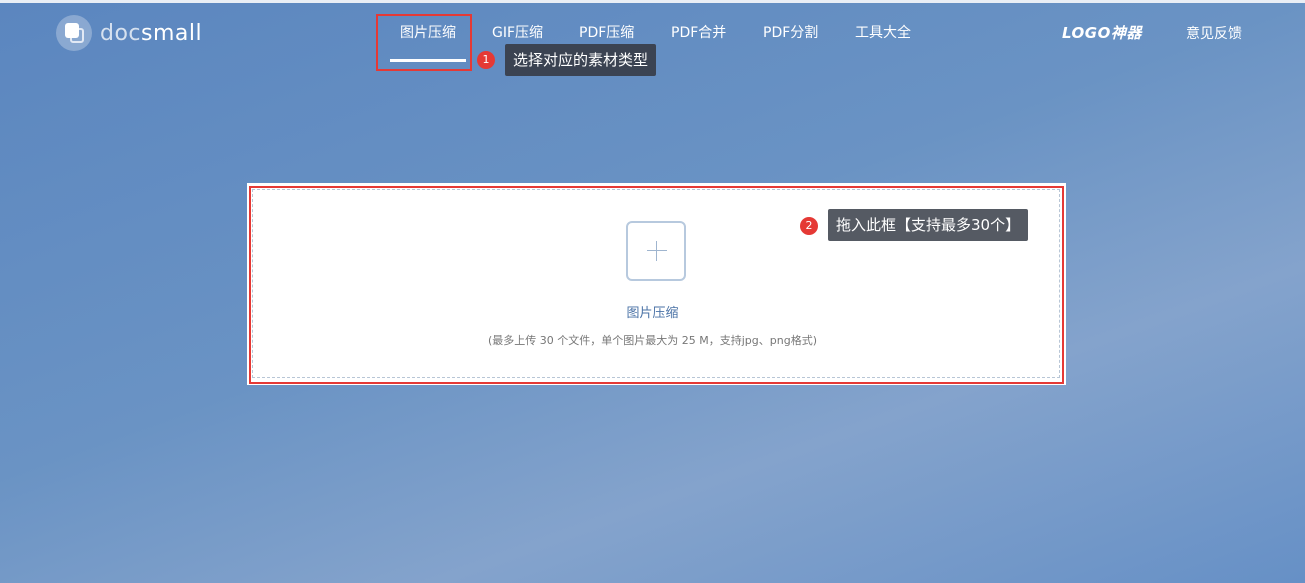 This screenshot has height=583, width=1305. Describe the element at coordinates (121, 33) in the screenshot. I see `logo-prefix: doc` at that location.